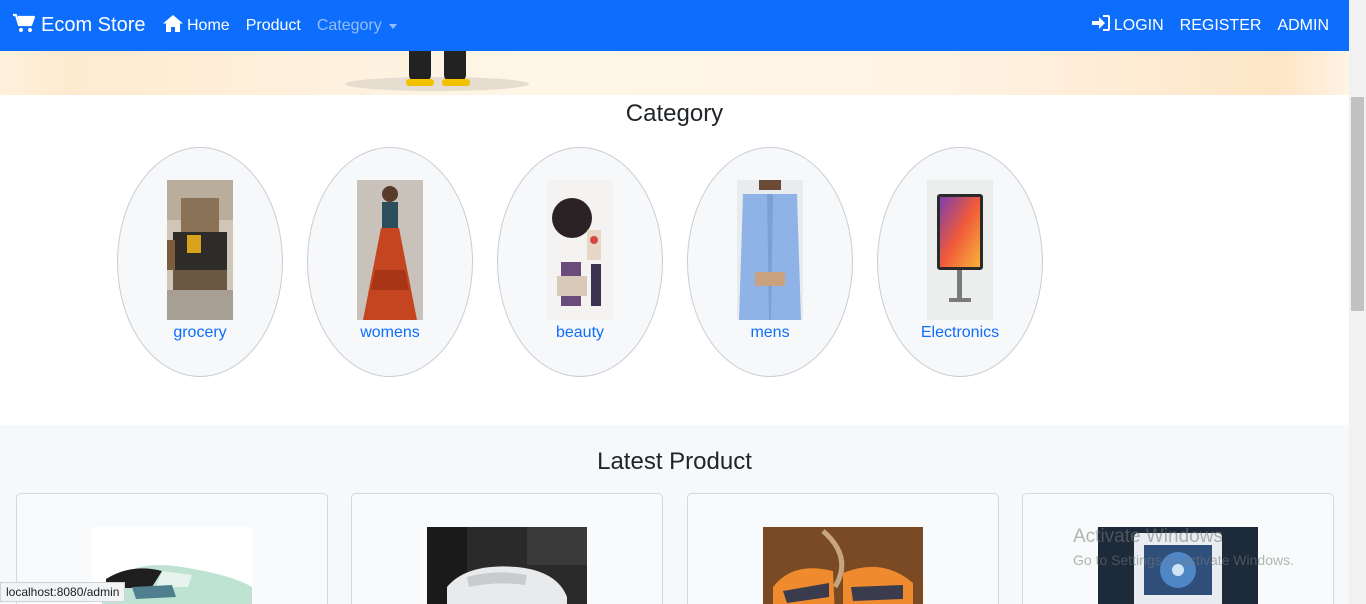 This screenshot has width=1366, height=604. I want to click on category-card-mens: mens, so click(770, 262).